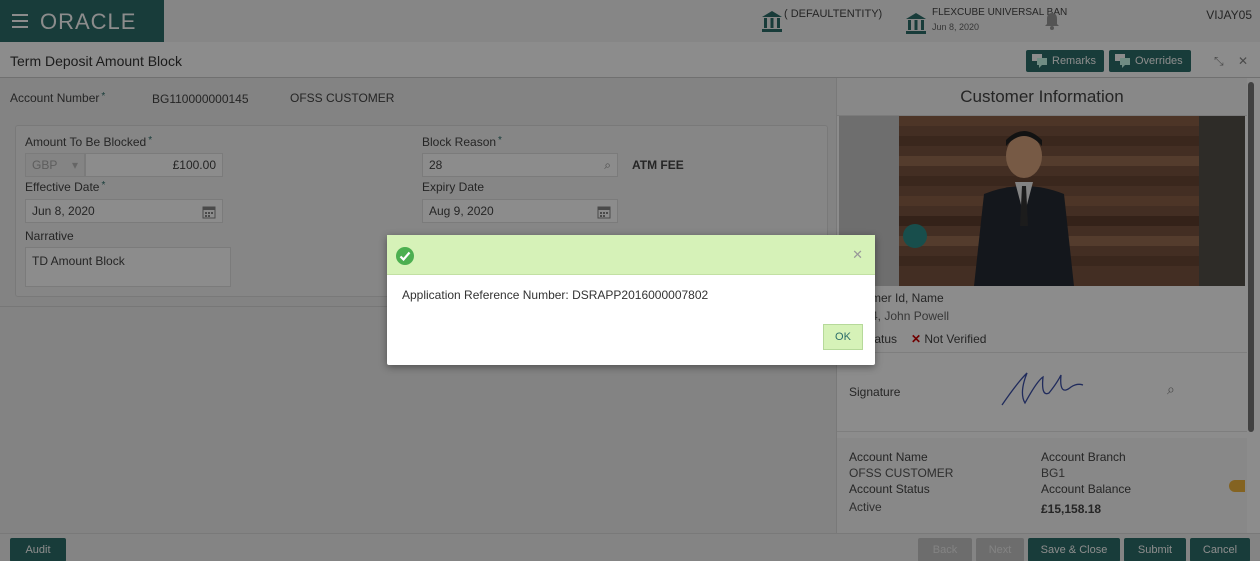 This screenshot has height=561, width=1260. Describe the element at coordinates (857, 255) in the screenshot. I see `close-icon: ✕` at that location.